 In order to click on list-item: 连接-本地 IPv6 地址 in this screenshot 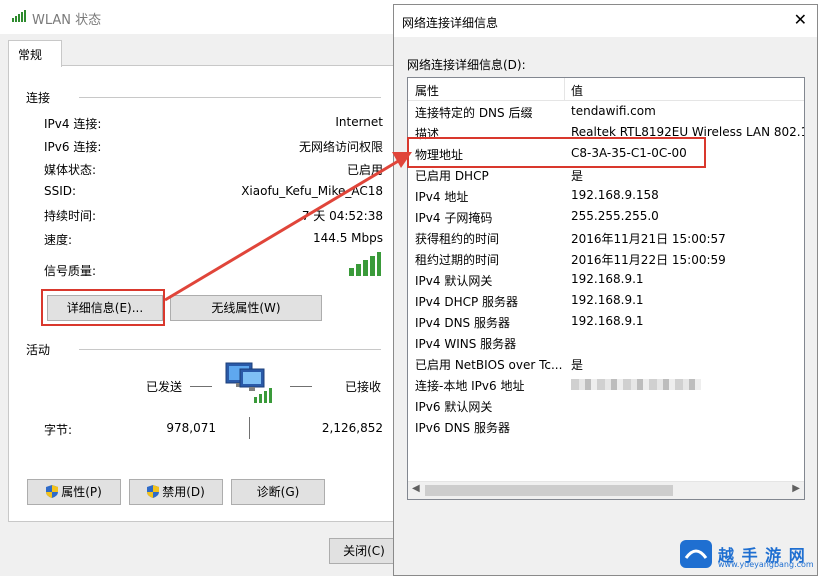, I will do `click(606, 384)`.